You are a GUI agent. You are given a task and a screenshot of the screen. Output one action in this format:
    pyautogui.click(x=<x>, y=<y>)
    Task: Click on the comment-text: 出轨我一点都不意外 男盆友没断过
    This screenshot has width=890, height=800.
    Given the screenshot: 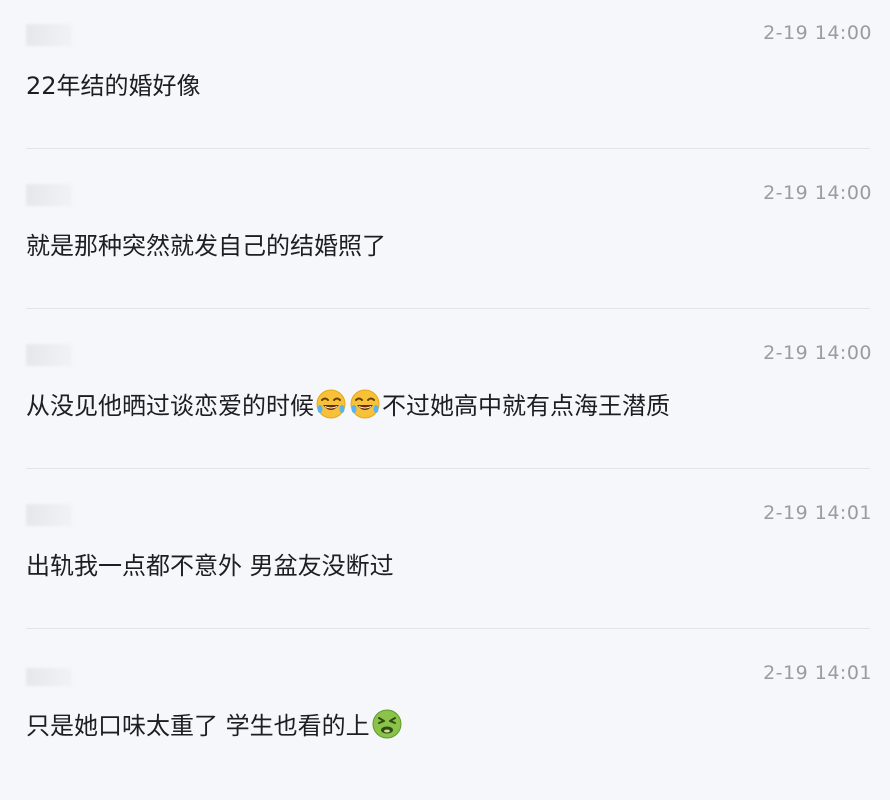 What is the action you would take?
    pyautogui.click(x=210, y=563)
    